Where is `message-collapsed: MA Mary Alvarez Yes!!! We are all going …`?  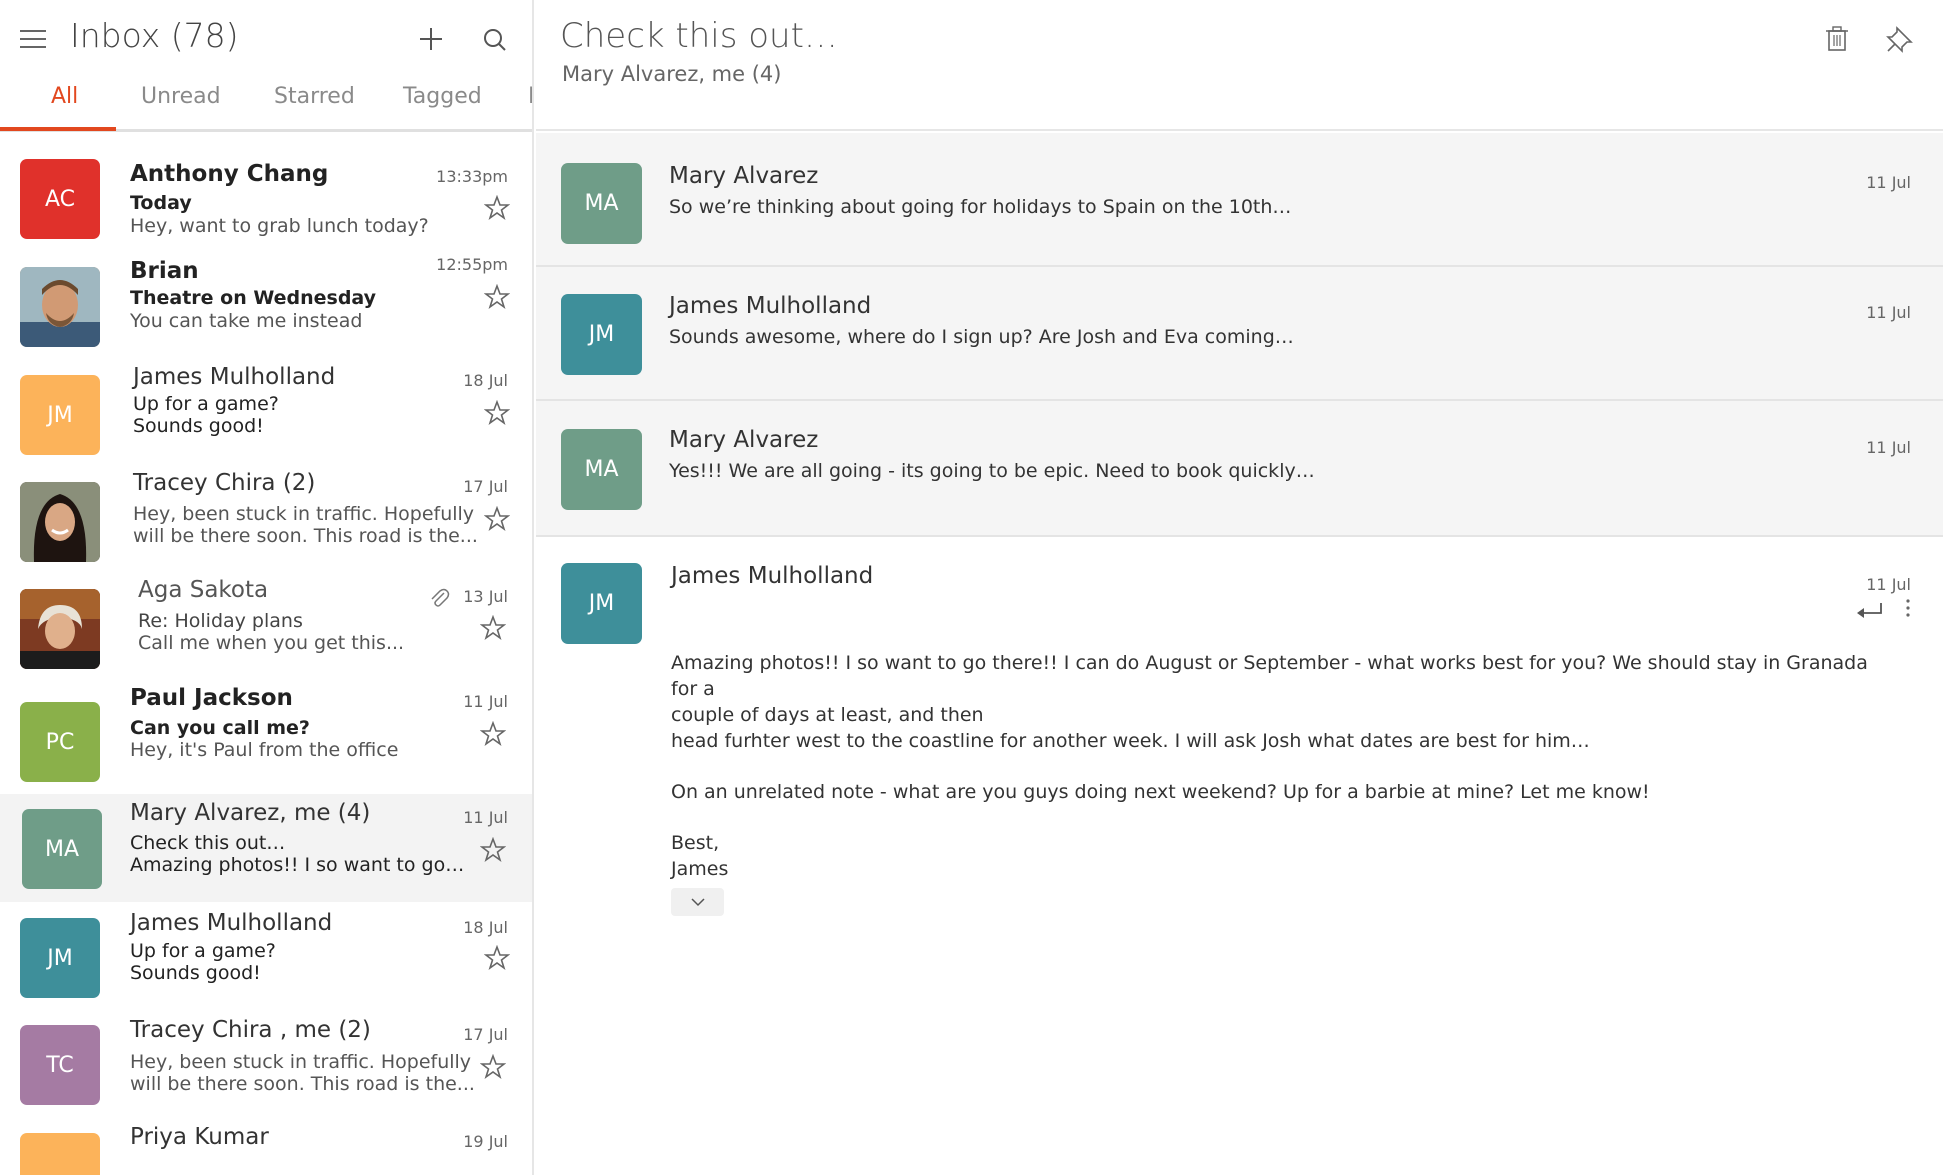
message-collapsed: MA Mary Alvarez Yes!!! We are all going … is located at coordinates (1239, 469).